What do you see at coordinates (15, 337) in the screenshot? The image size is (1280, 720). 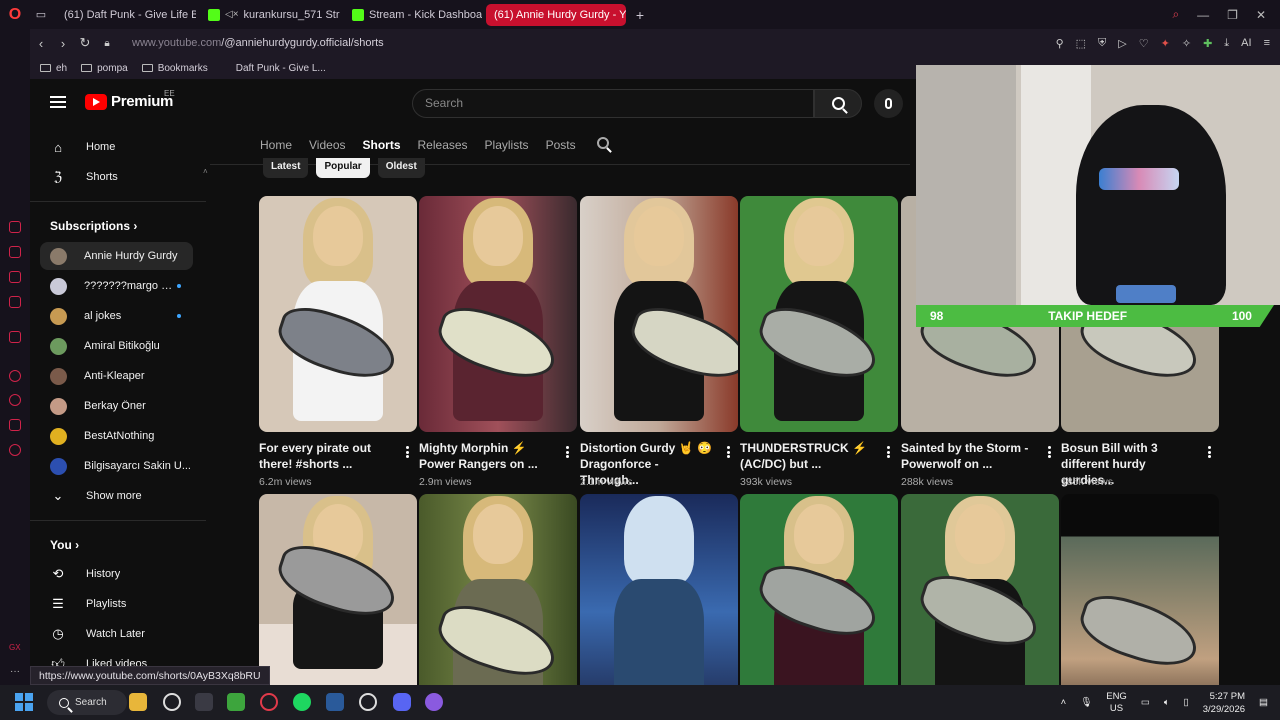 I see `ud-icon` at bounding box center [15, 337].